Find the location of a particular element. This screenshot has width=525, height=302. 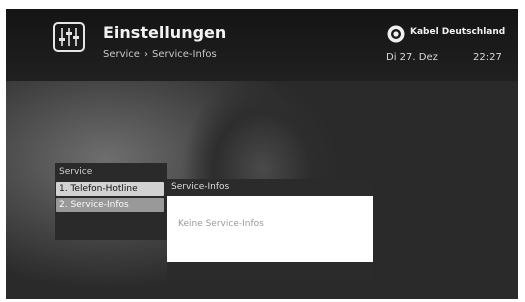

empty-message: Keine Service-Infos is located at coordinates (221, 224).